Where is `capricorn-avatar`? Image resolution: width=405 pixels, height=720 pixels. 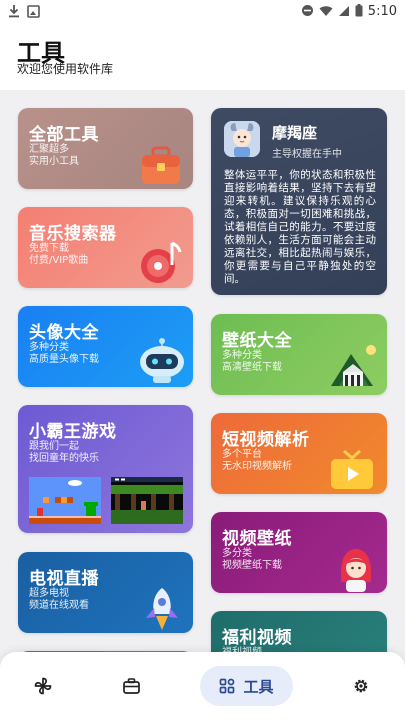 capricorn-avatar is located at coordinates (242, 139).